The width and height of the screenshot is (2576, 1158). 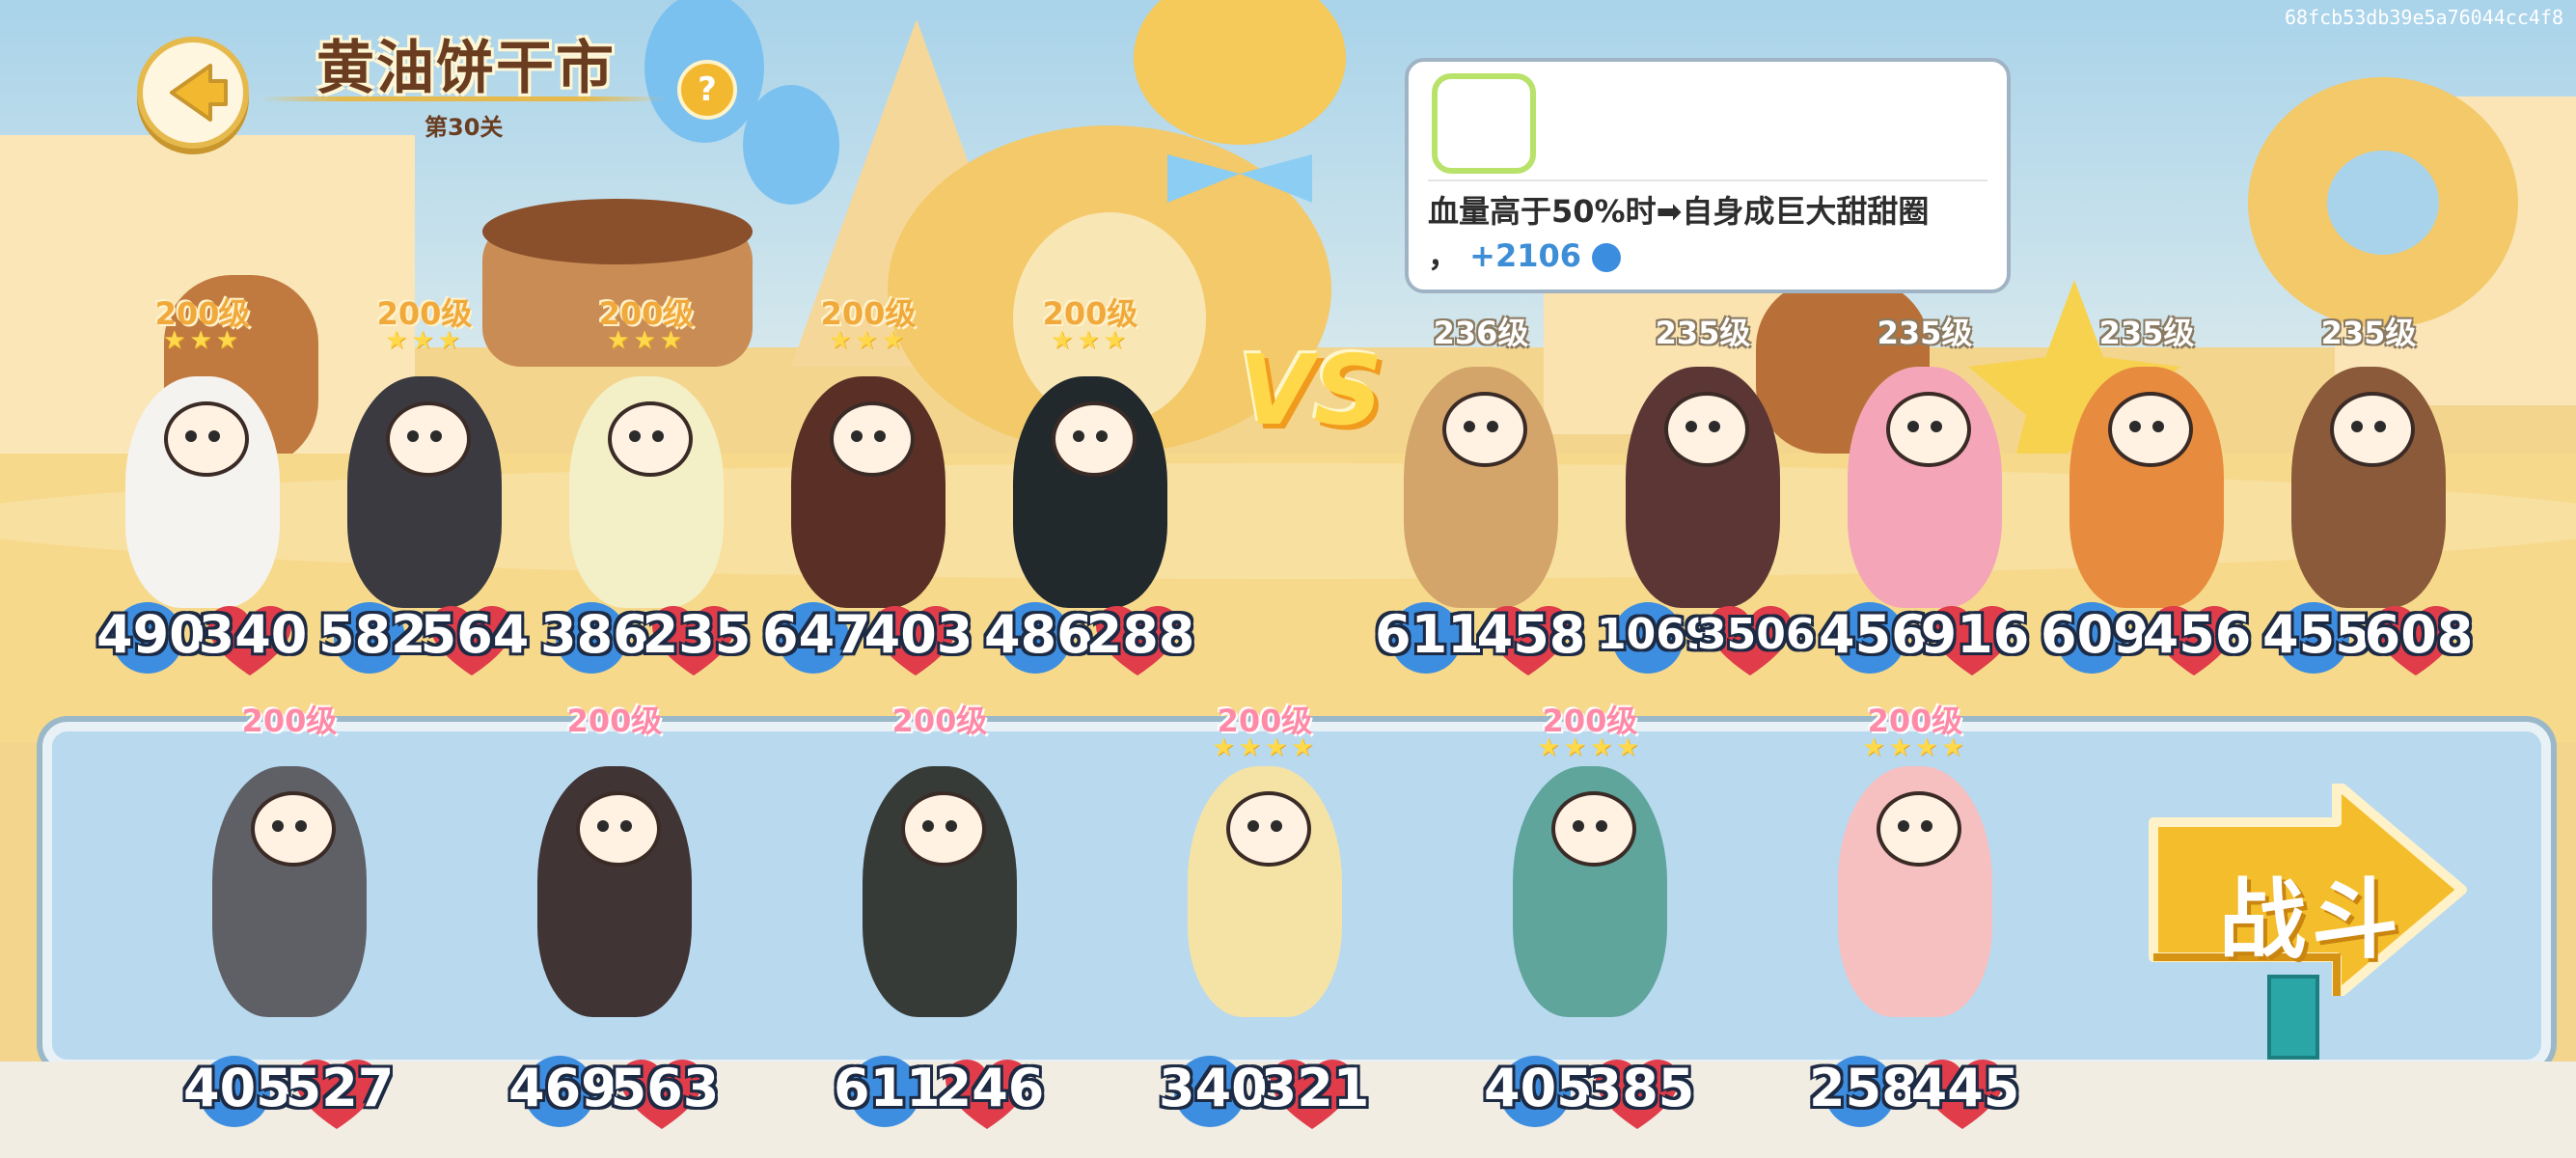 What do you see at coordinates (1925, 487) in the screenshot?
I see `character-toaster` at bounding box center [1925, 487].